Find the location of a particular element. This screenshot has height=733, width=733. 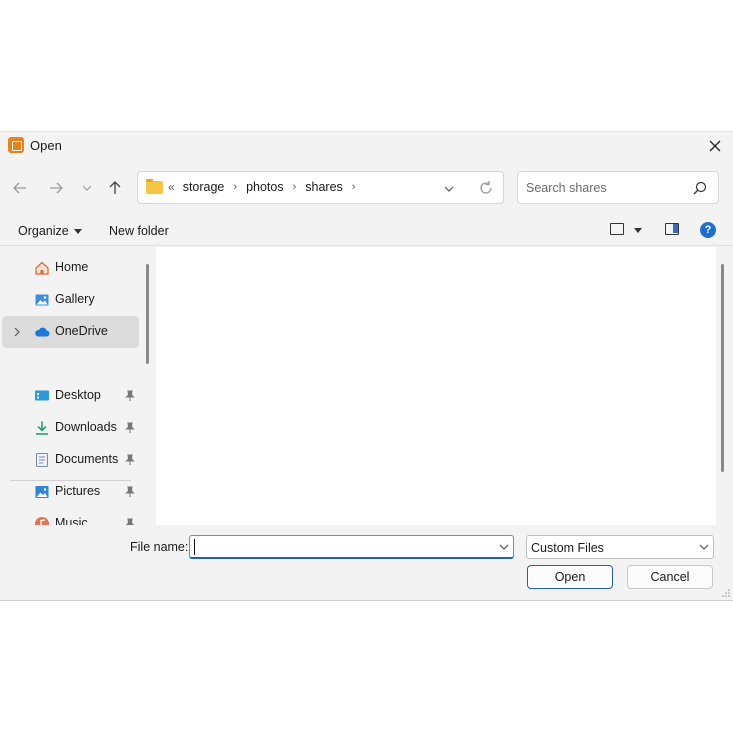

title-bar: Open is located at coordinates (366, 146).